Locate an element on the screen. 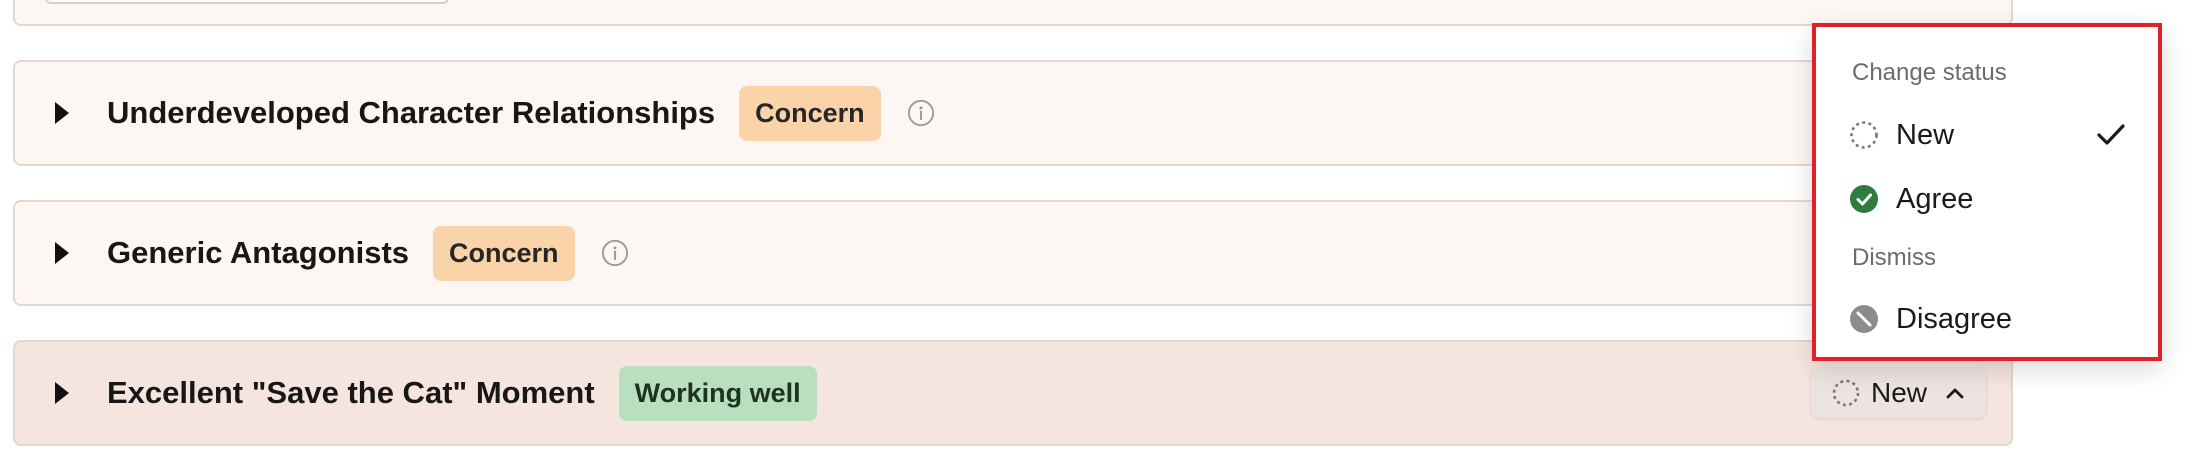 The height and width of the screenshot is (476, 2202). menu-item-label: New is located at coordinates (1925, 134).